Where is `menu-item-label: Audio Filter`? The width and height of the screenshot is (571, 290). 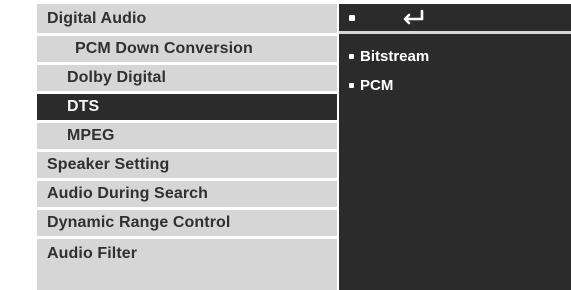 menu-item-label: Audio Filter is located at coordinates (92, 253).